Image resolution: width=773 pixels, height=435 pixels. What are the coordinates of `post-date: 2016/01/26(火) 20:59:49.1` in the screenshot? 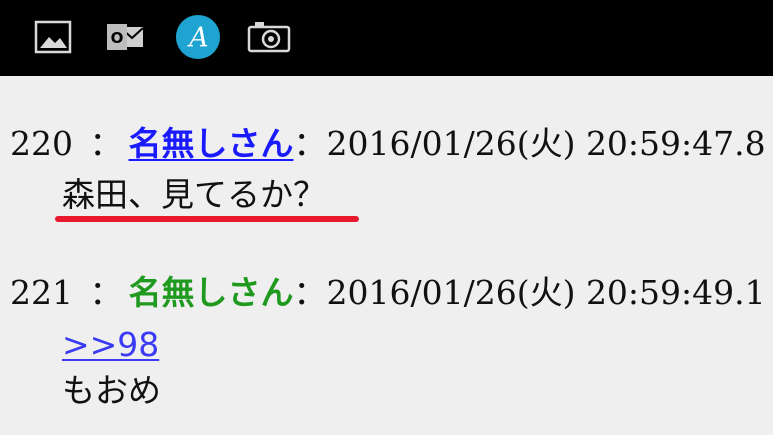 It's located at (546, 292).